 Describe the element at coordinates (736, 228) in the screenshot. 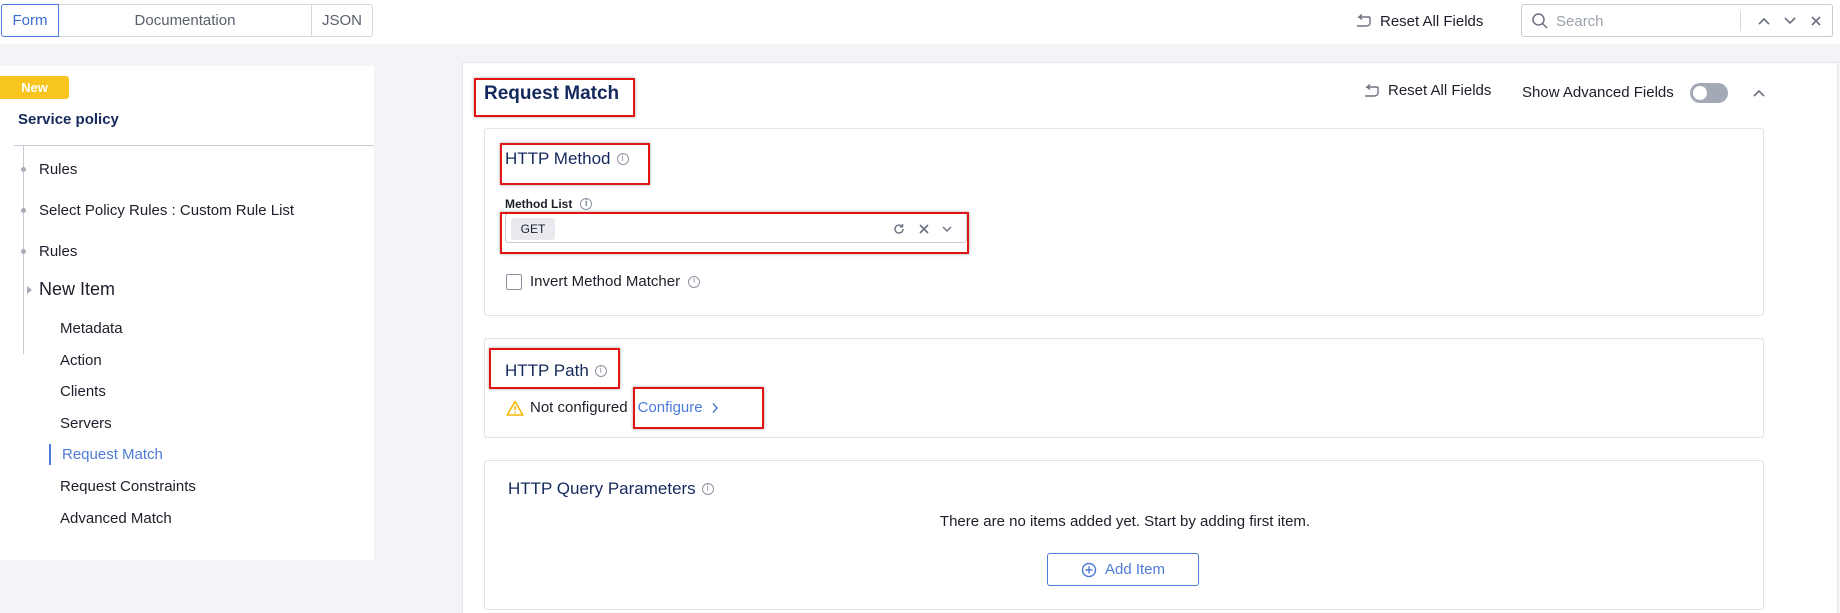

I see `method-list-select: GET` at that location.